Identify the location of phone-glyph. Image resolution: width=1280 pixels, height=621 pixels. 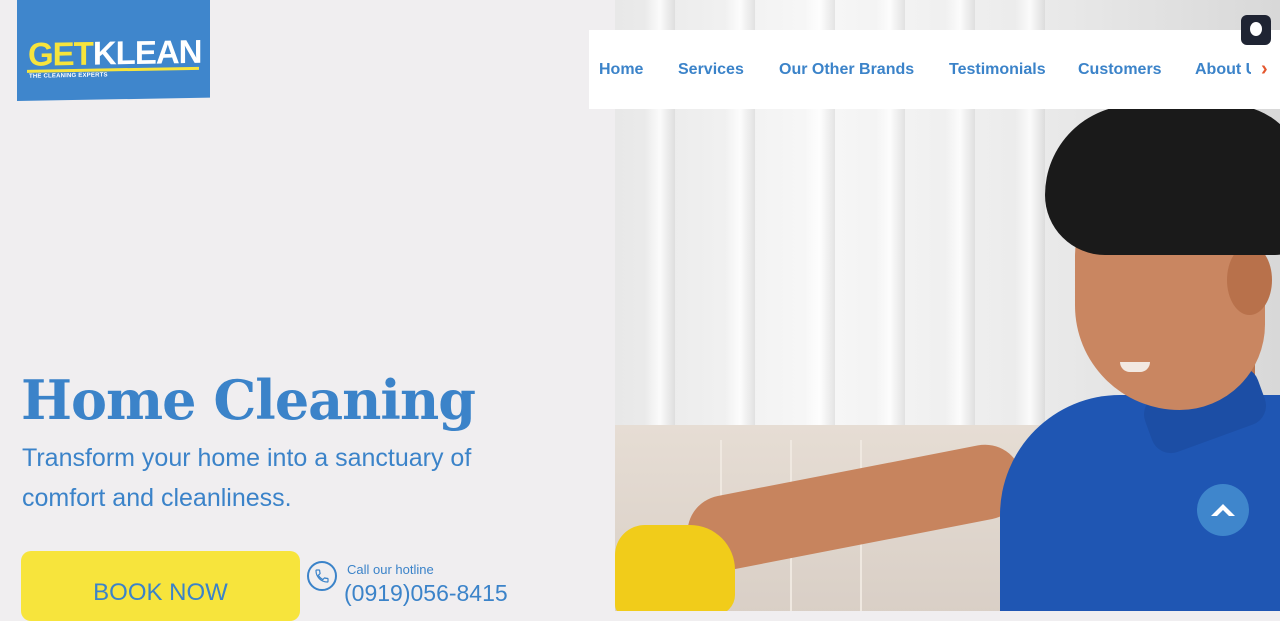
(322, 576).